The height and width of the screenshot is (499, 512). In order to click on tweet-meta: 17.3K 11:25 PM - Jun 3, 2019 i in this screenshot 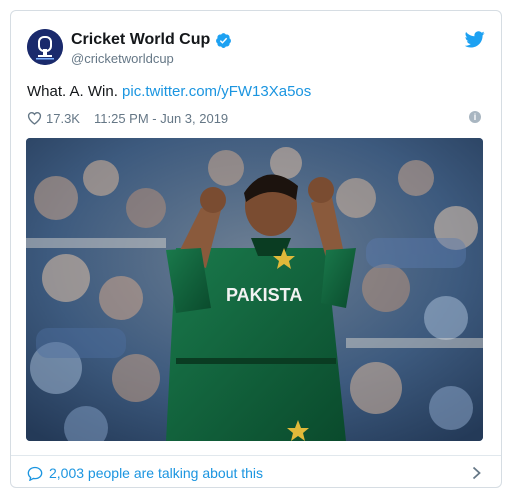, I will do `click(256, 118)`.